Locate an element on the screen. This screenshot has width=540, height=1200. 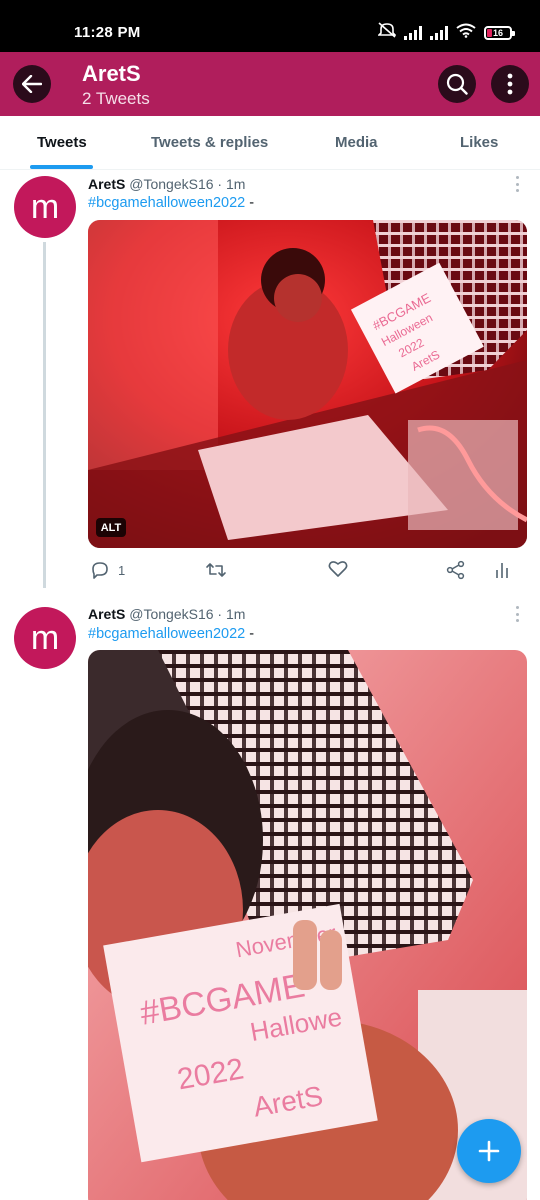
tweet-count: 2 Tweets is located at coordinates (116, 98).